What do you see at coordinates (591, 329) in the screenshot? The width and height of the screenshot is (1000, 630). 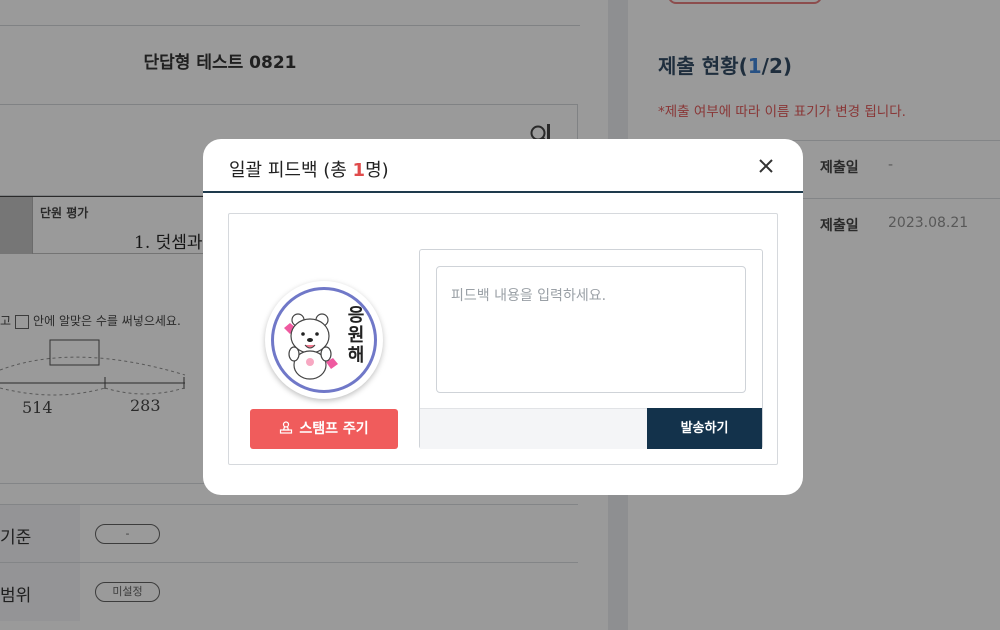 I see `feedback-input` at bounding box center [591, 329].